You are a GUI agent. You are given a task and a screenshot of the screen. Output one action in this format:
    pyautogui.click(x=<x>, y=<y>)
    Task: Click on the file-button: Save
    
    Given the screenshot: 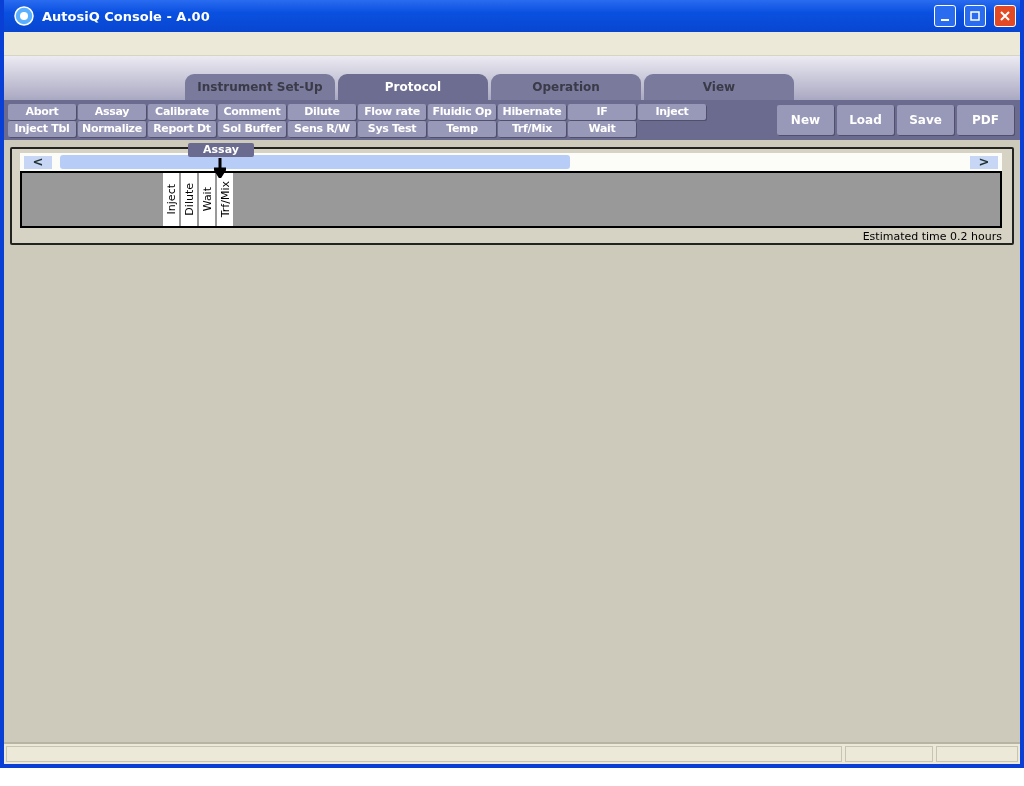 What is the action you would take?
    pyautogui.click(x=925, y=120)
    